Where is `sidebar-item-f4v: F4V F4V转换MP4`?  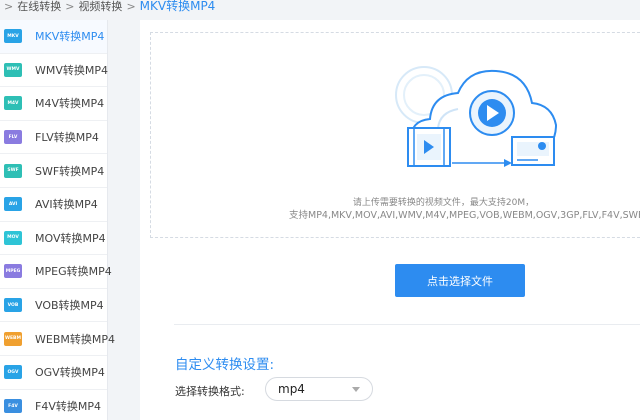
sidebar-item-f4v: F4V F4V转换MP4 is located at coordinates (53, 405).